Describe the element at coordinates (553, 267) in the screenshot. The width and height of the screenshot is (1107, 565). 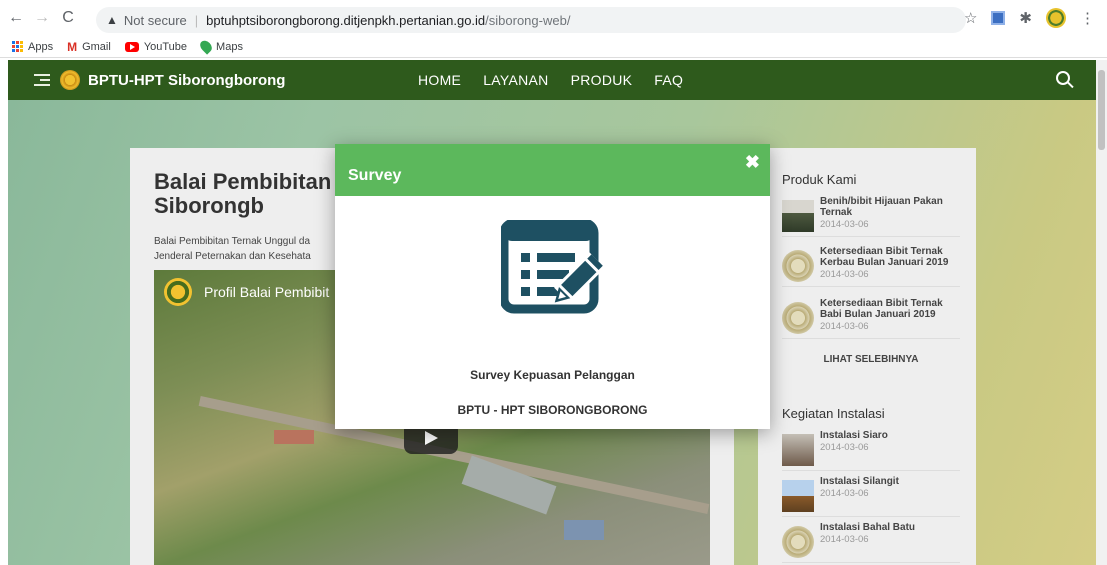
I see `survey-clipboard-icon` at that location.